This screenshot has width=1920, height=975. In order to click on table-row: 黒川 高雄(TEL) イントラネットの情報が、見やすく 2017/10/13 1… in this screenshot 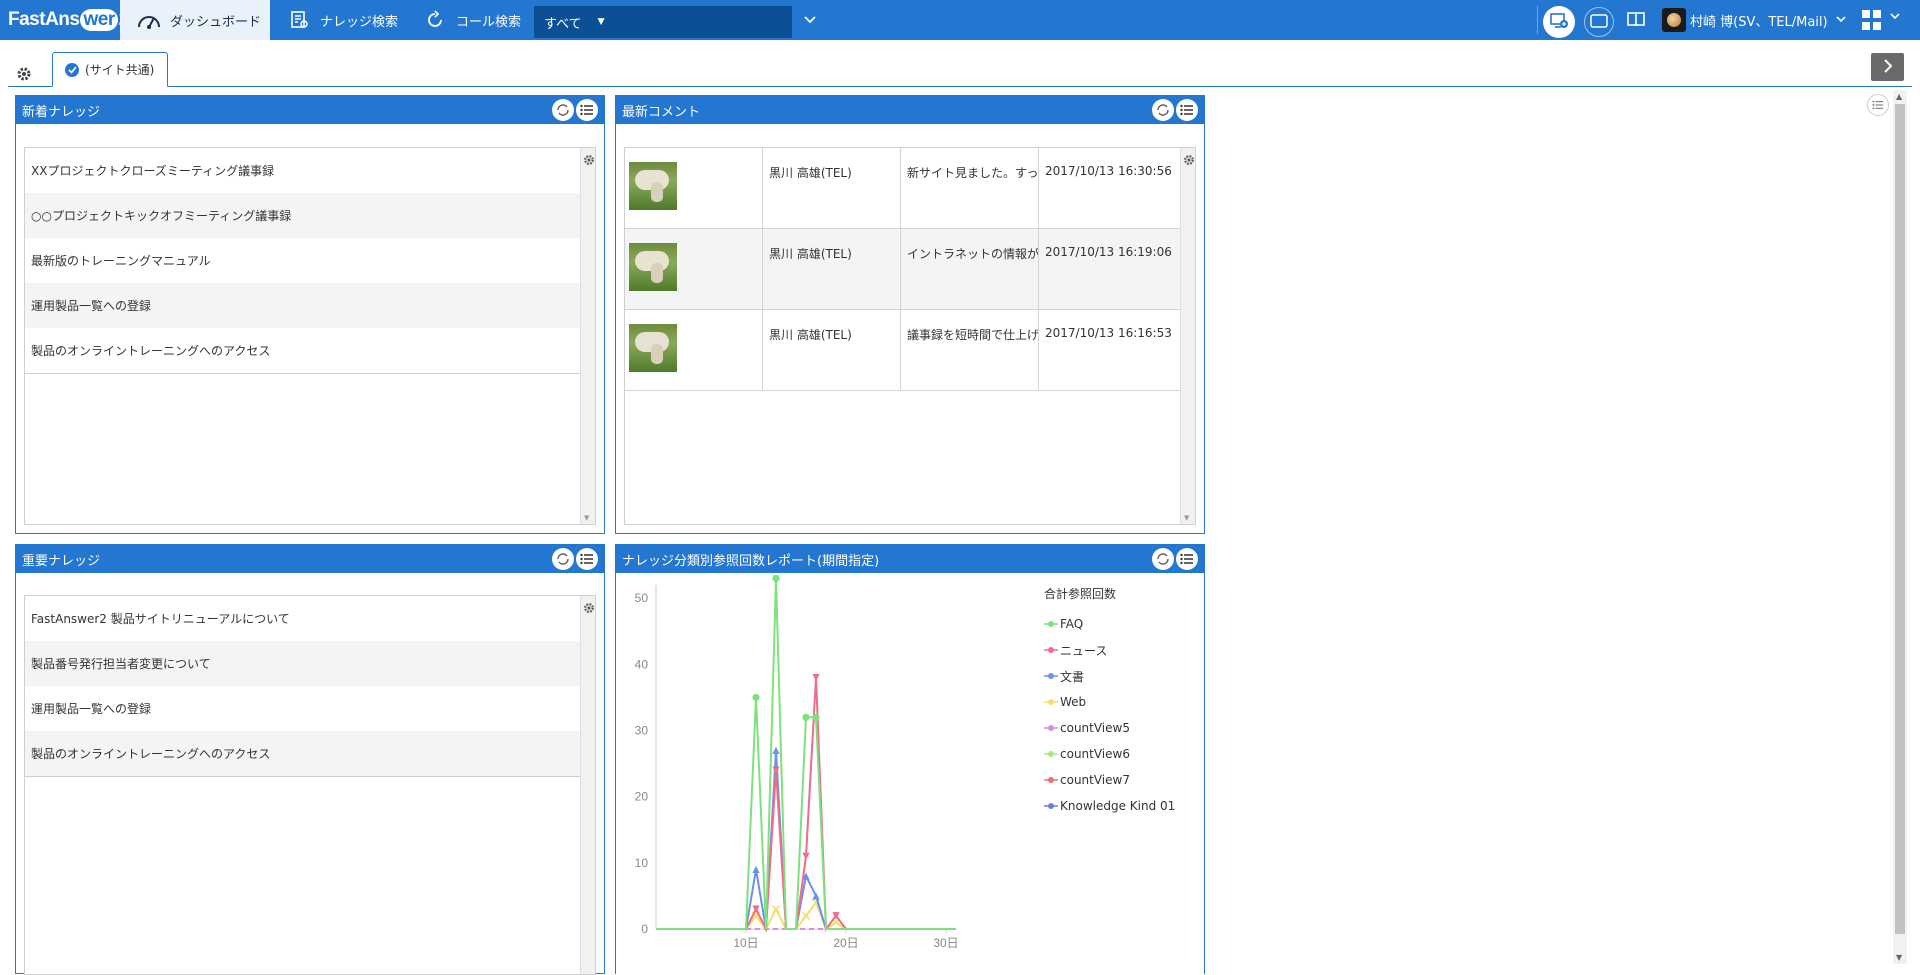, I will do `click(902, 269)`.